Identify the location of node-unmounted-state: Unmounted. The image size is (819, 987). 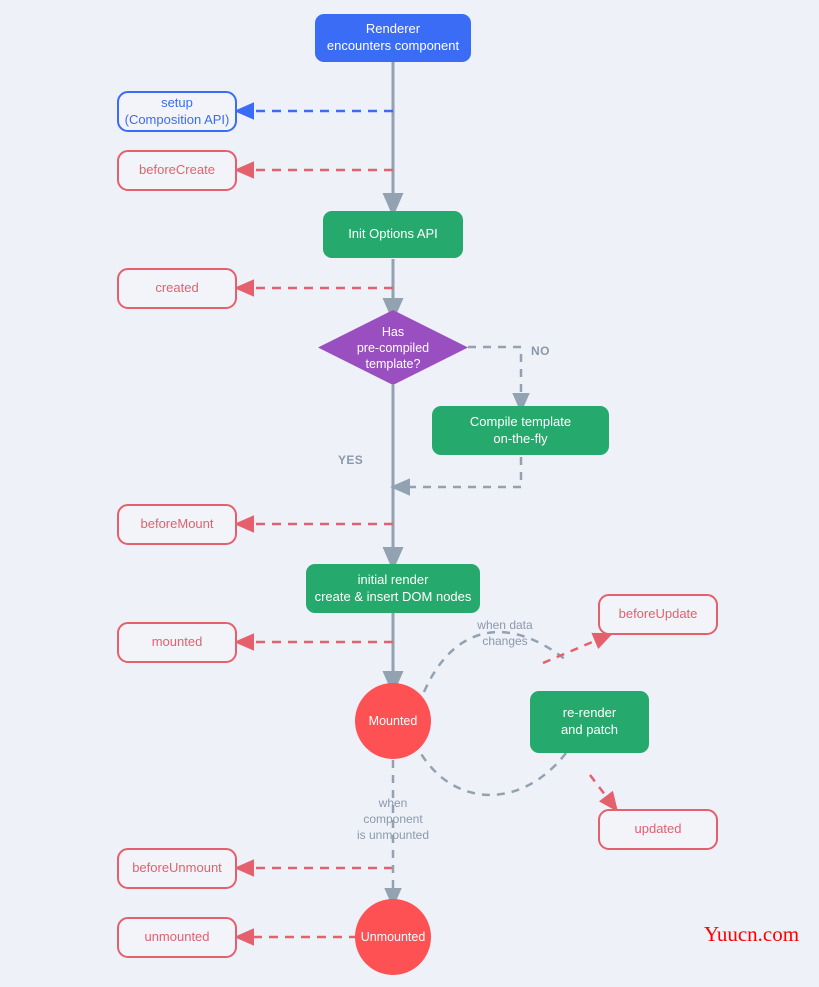
(393, 937).